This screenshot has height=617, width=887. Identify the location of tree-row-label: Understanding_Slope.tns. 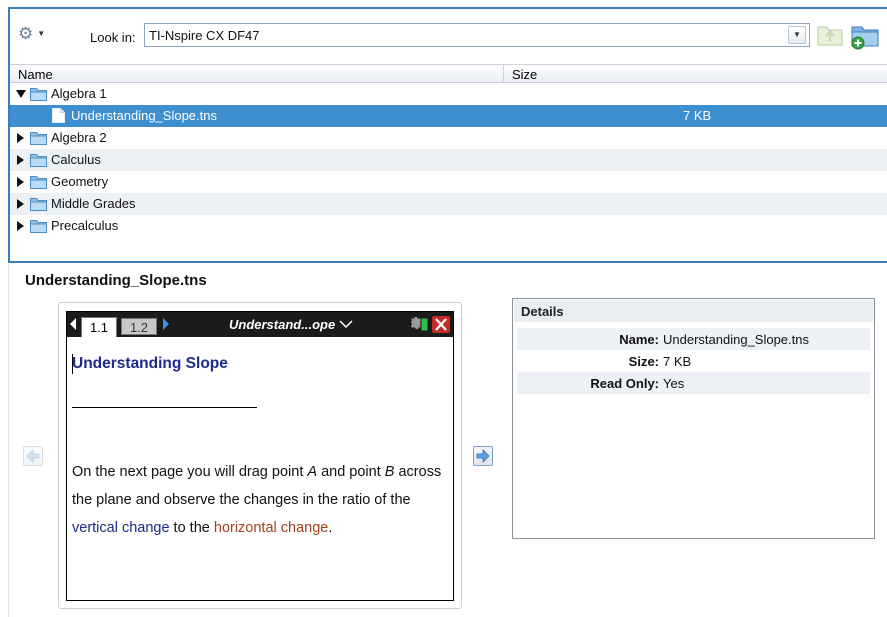
(144, 115).